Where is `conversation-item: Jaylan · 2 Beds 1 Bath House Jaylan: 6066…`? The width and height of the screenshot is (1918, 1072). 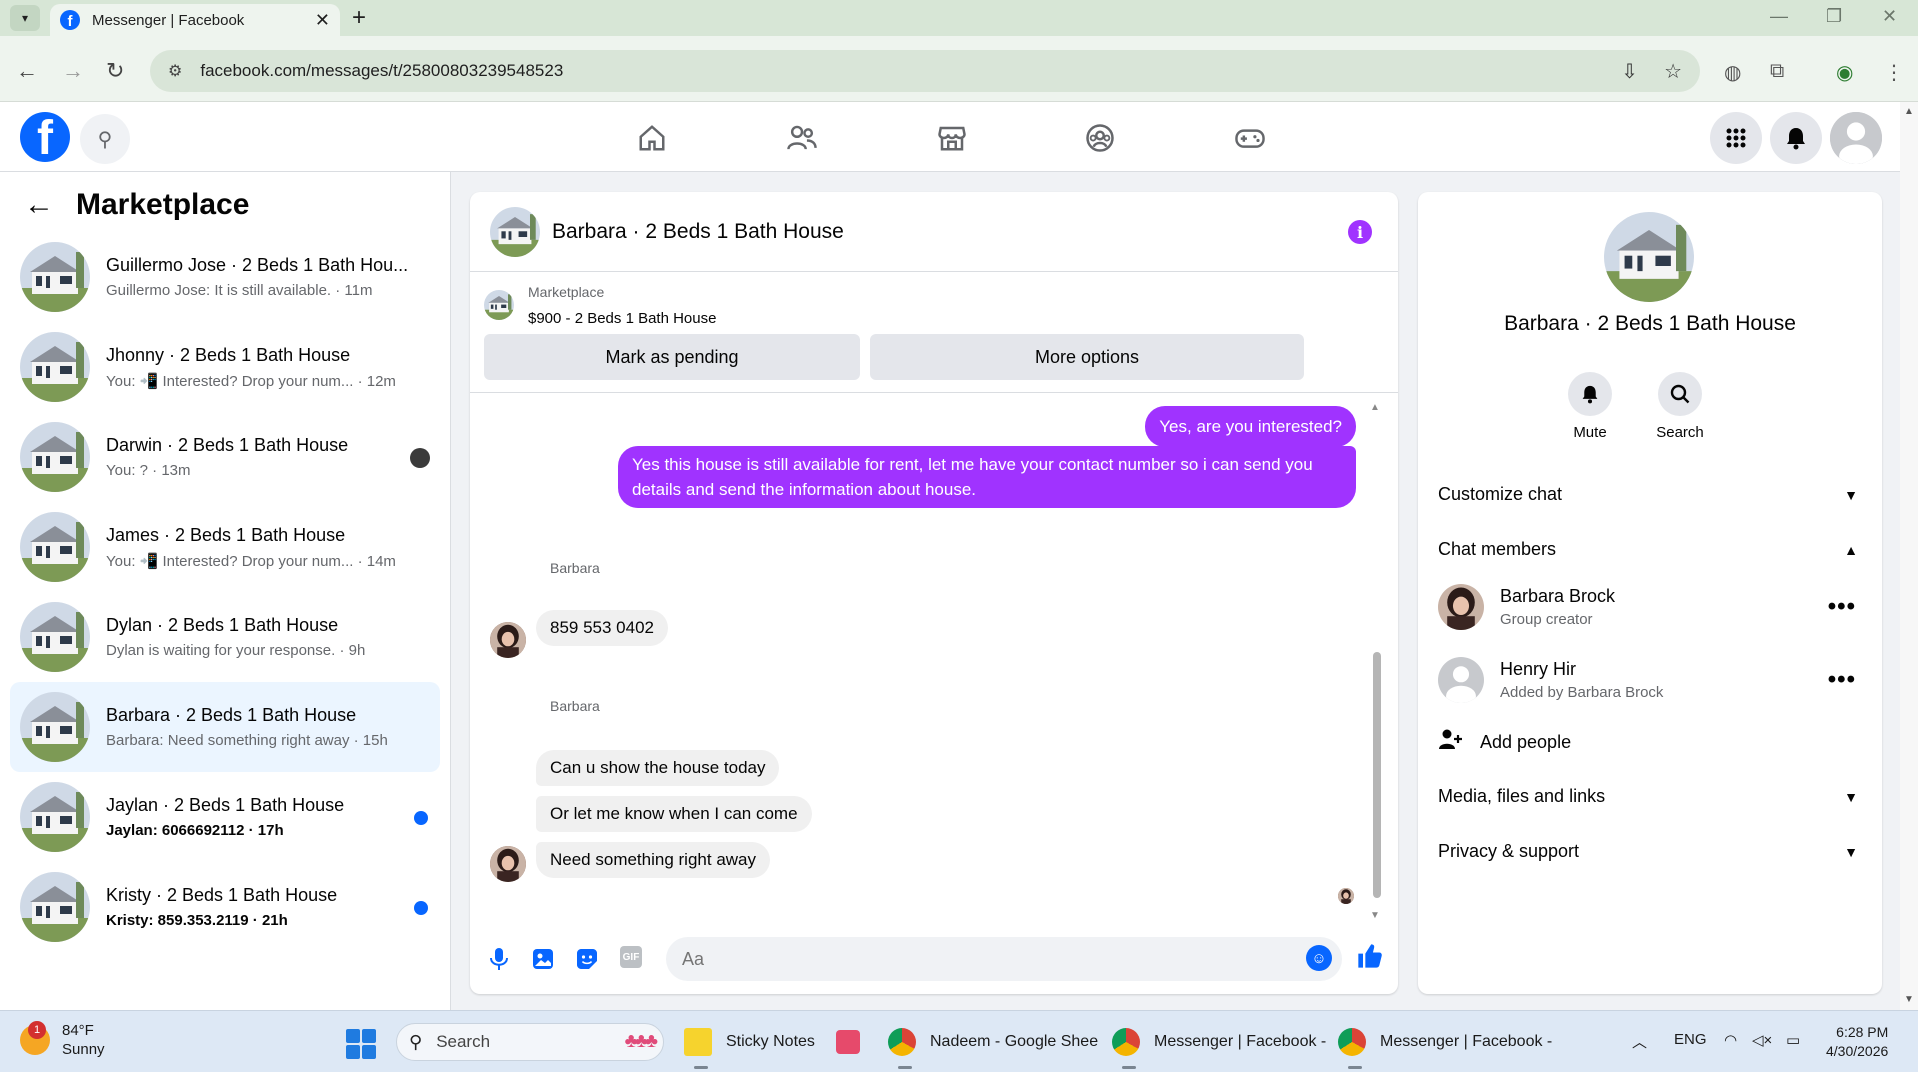
conversation-item: Jaylan · 2 Beds 1 Bath House Jaylan: 6066… is located at coordinates (225, 817).